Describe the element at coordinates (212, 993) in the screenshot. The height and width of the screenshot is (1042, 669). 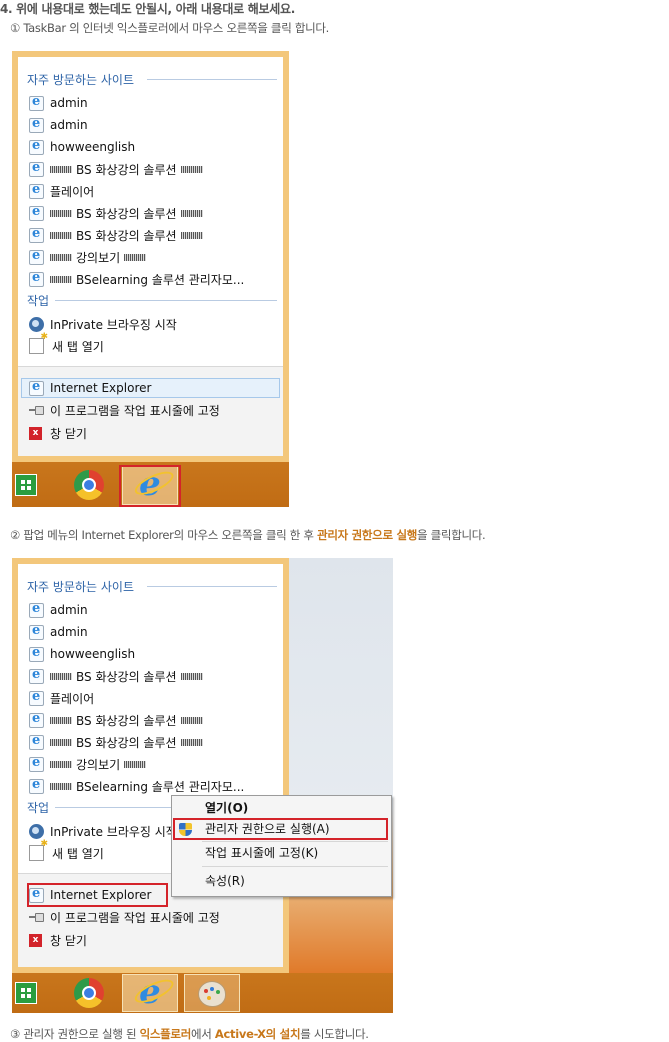
I see `taskbar-paint-button` at that location.